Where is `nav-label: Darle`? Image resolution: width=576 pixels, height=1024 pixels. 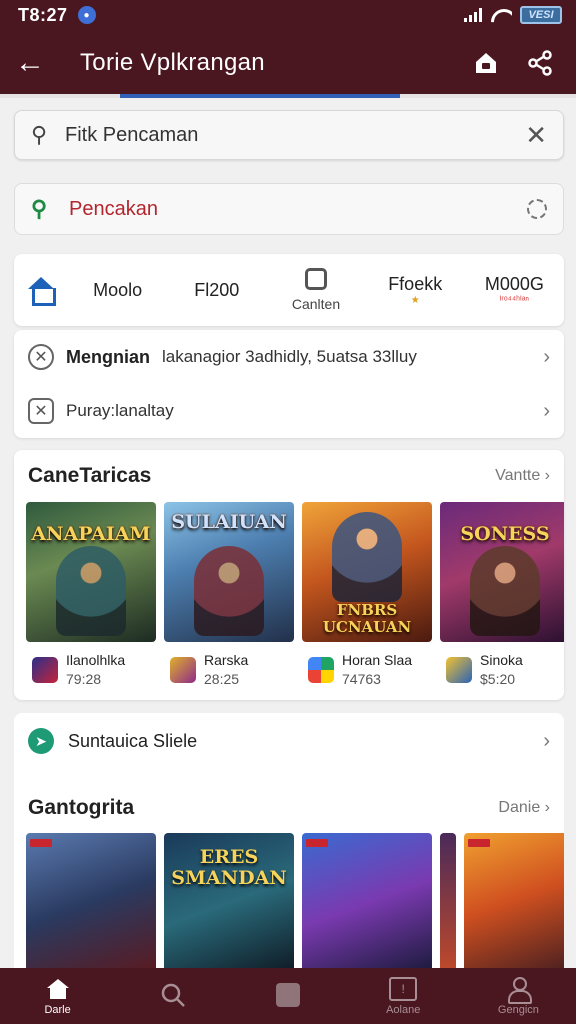
nav-label: Darle is located at coordinates (57, 1010).